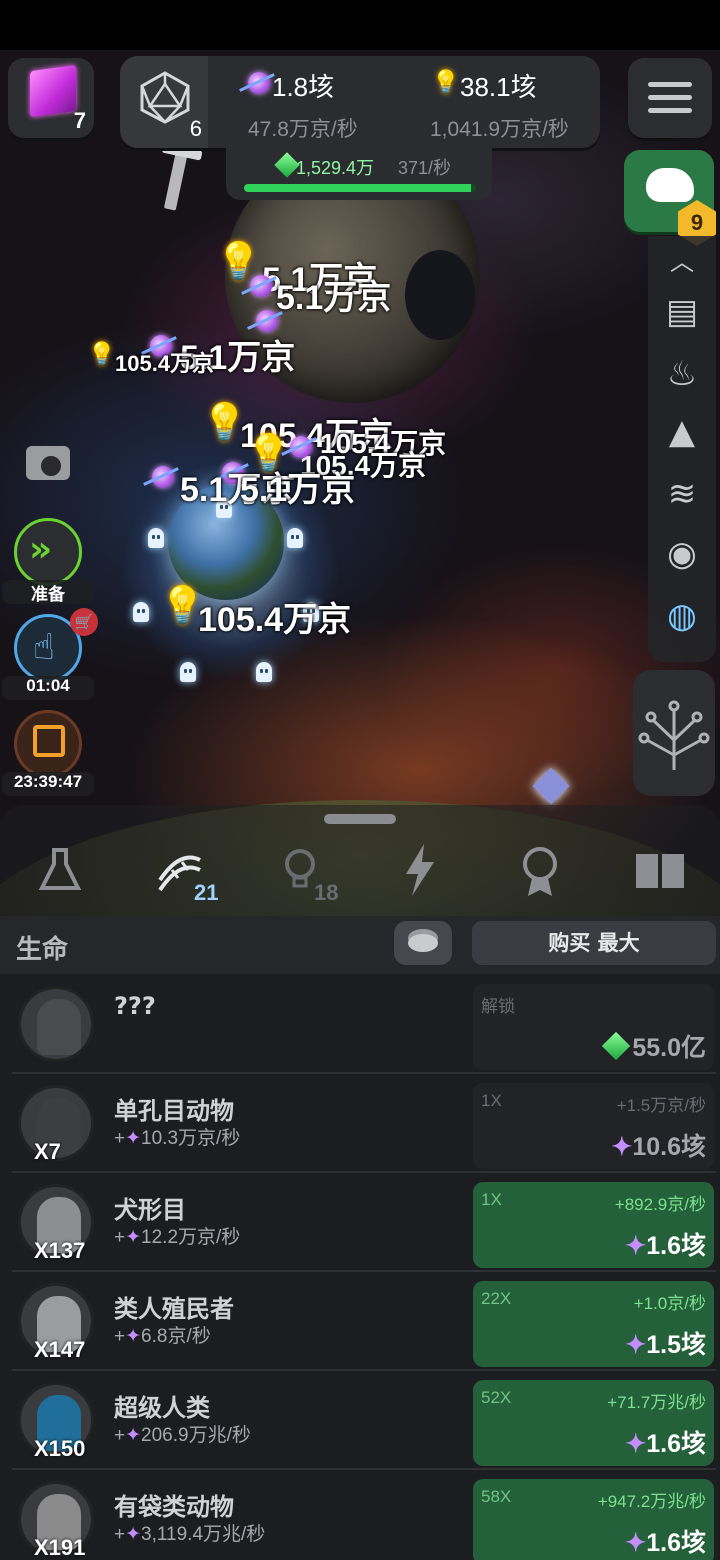 Image resolution: width=720 pixels, height=1560 pixels. Describe the element at coordinates (496, 1496) in the screenshot. I see `buy-multiplier: 58X` at that location.